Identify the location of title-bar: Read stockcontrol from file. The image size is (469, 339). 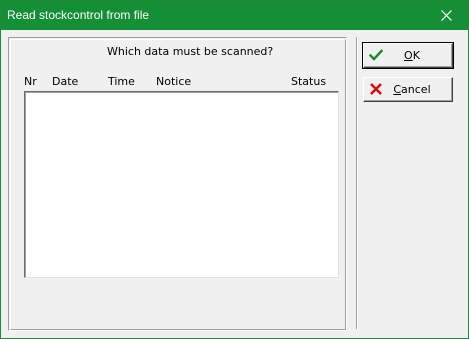
(234, 15).